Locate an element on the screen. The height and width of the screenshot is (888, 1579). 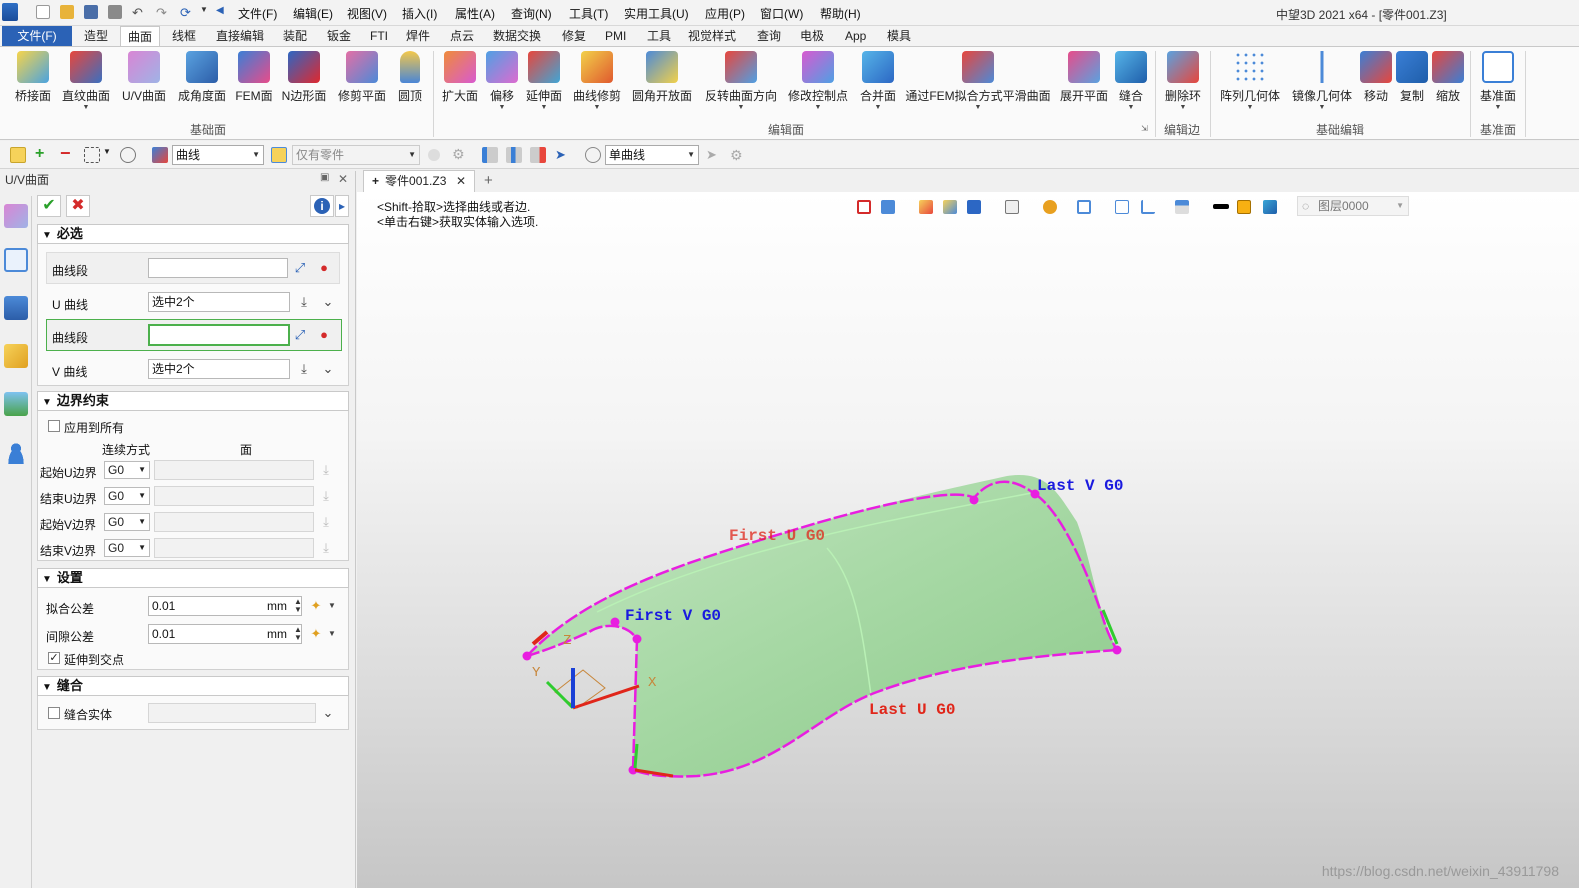
uv-surface-panel-icon is located at coordinates (16, 216).